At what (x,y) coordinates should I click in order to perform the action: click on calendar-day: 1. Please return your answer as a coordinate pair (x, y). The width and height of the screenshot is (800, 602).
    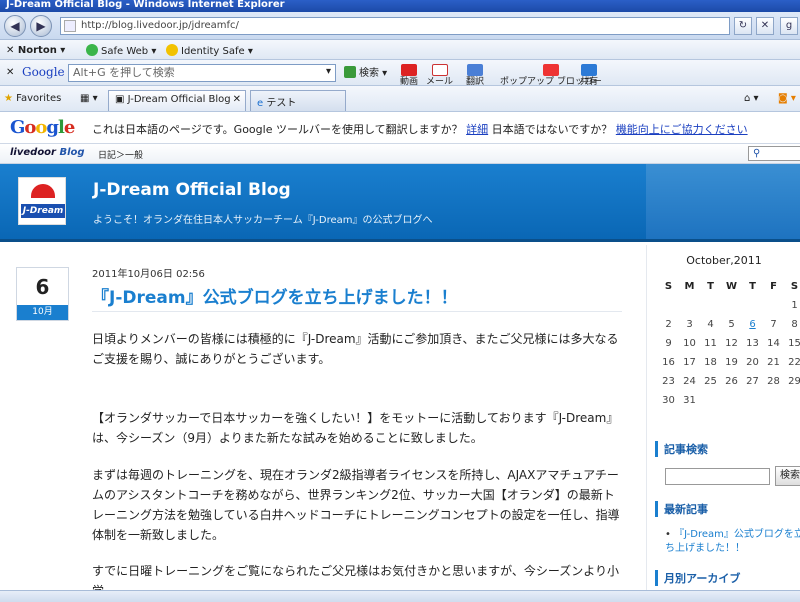
    Looking at the image, I should click on (794, 305).